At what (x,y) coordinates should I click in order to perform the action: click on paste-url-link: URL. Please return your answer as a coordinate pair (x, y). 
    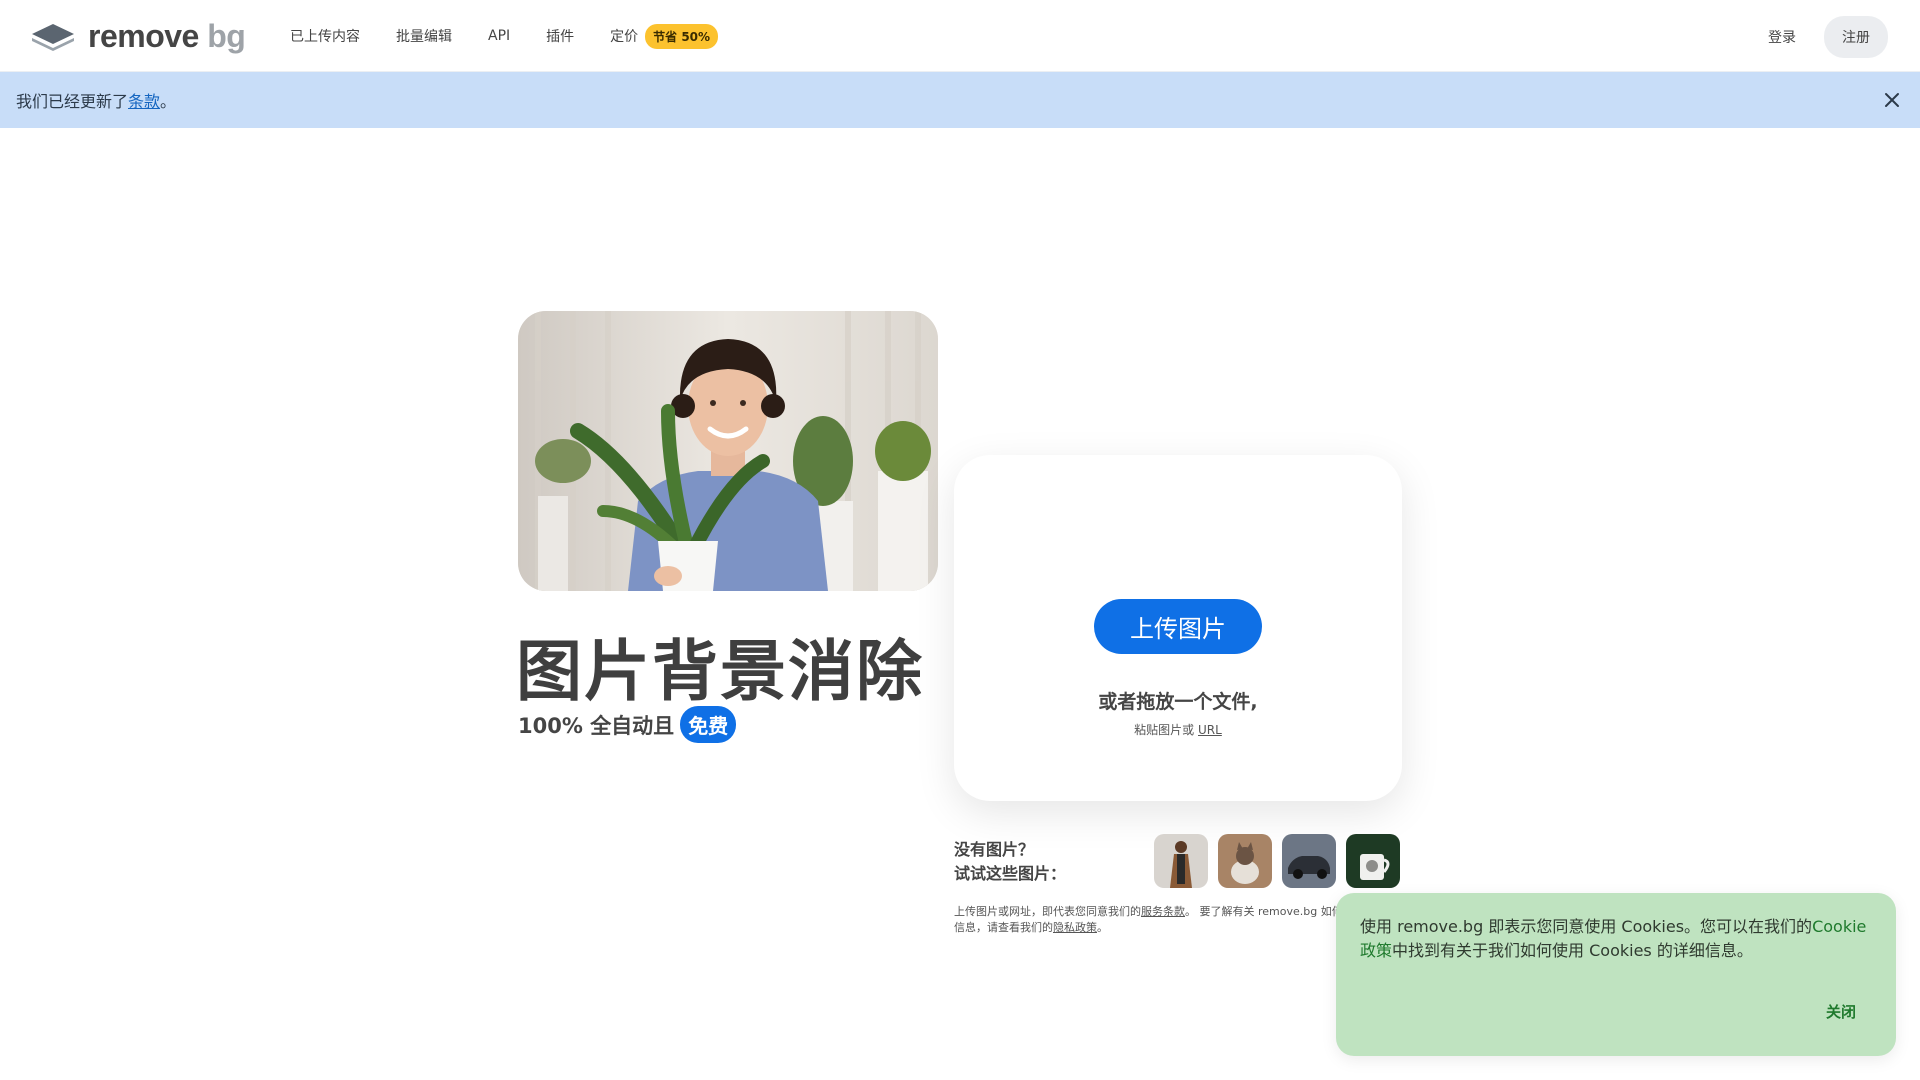
    Looking at the image, I should click on (1210, 730).